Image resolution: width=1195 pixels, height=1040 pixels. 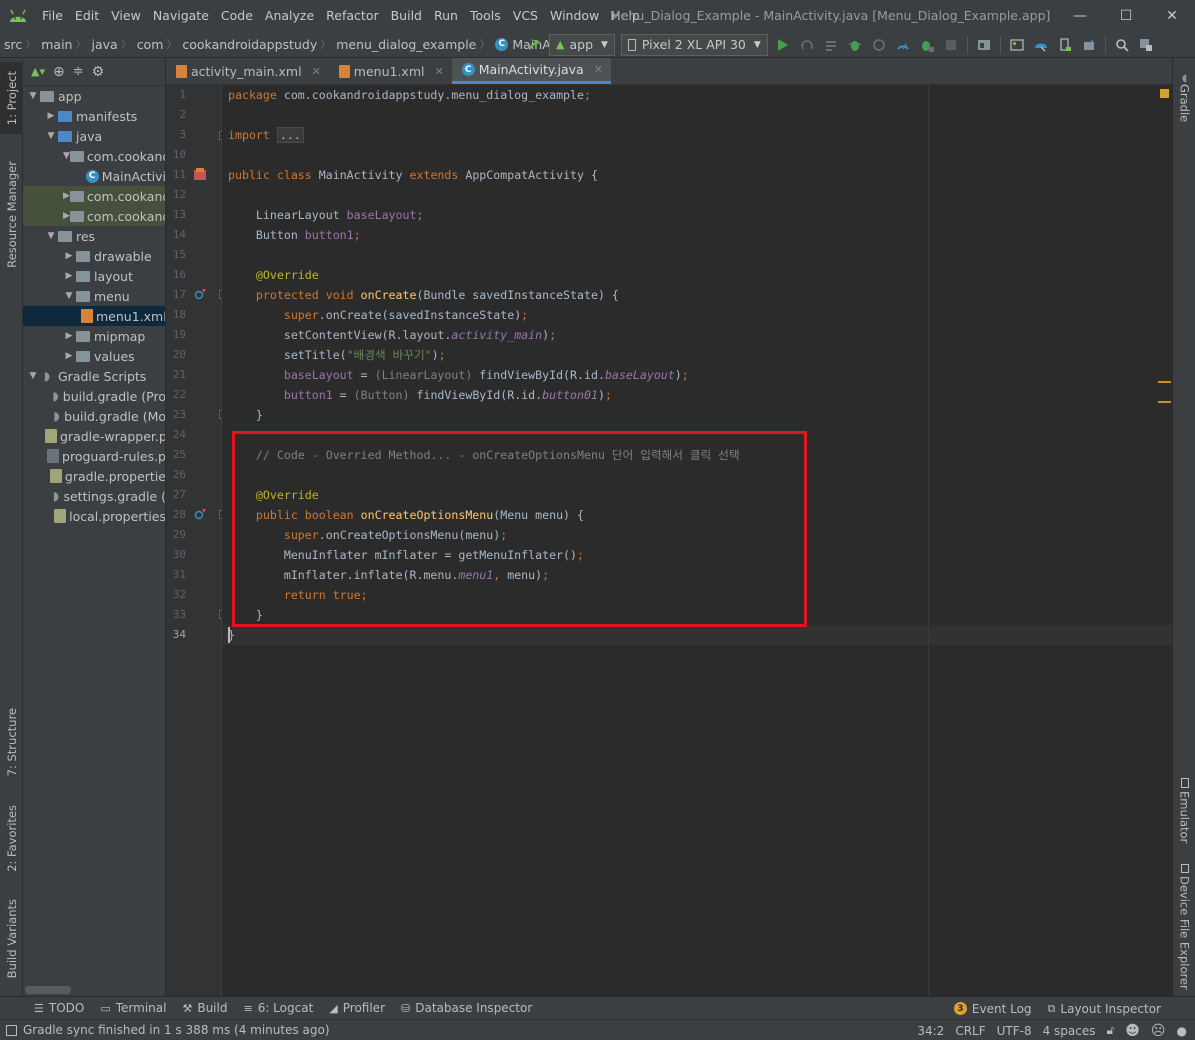 I want to click on tree-item: ▶ manifests, so click(x=94, y=116).